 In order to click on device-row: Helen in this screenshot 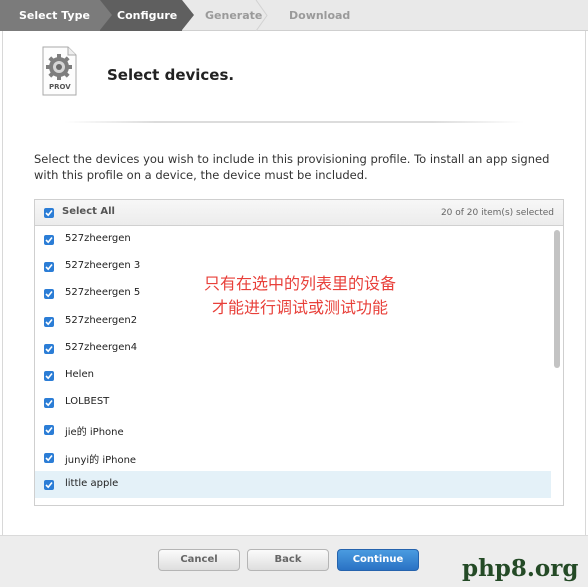, I will do `click(293, 375)`.